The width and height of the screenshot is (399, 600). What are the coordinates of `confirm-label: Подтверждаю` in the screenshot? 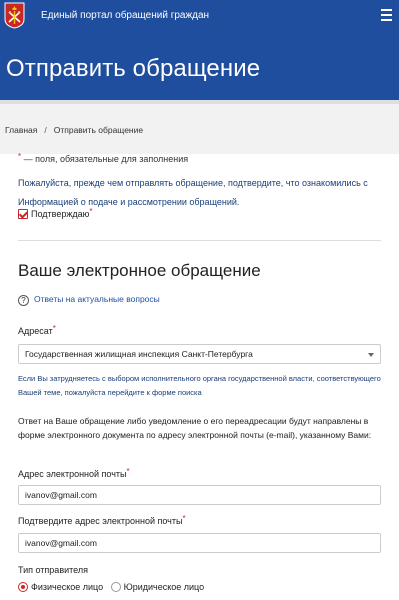 It's located at (60, 214).